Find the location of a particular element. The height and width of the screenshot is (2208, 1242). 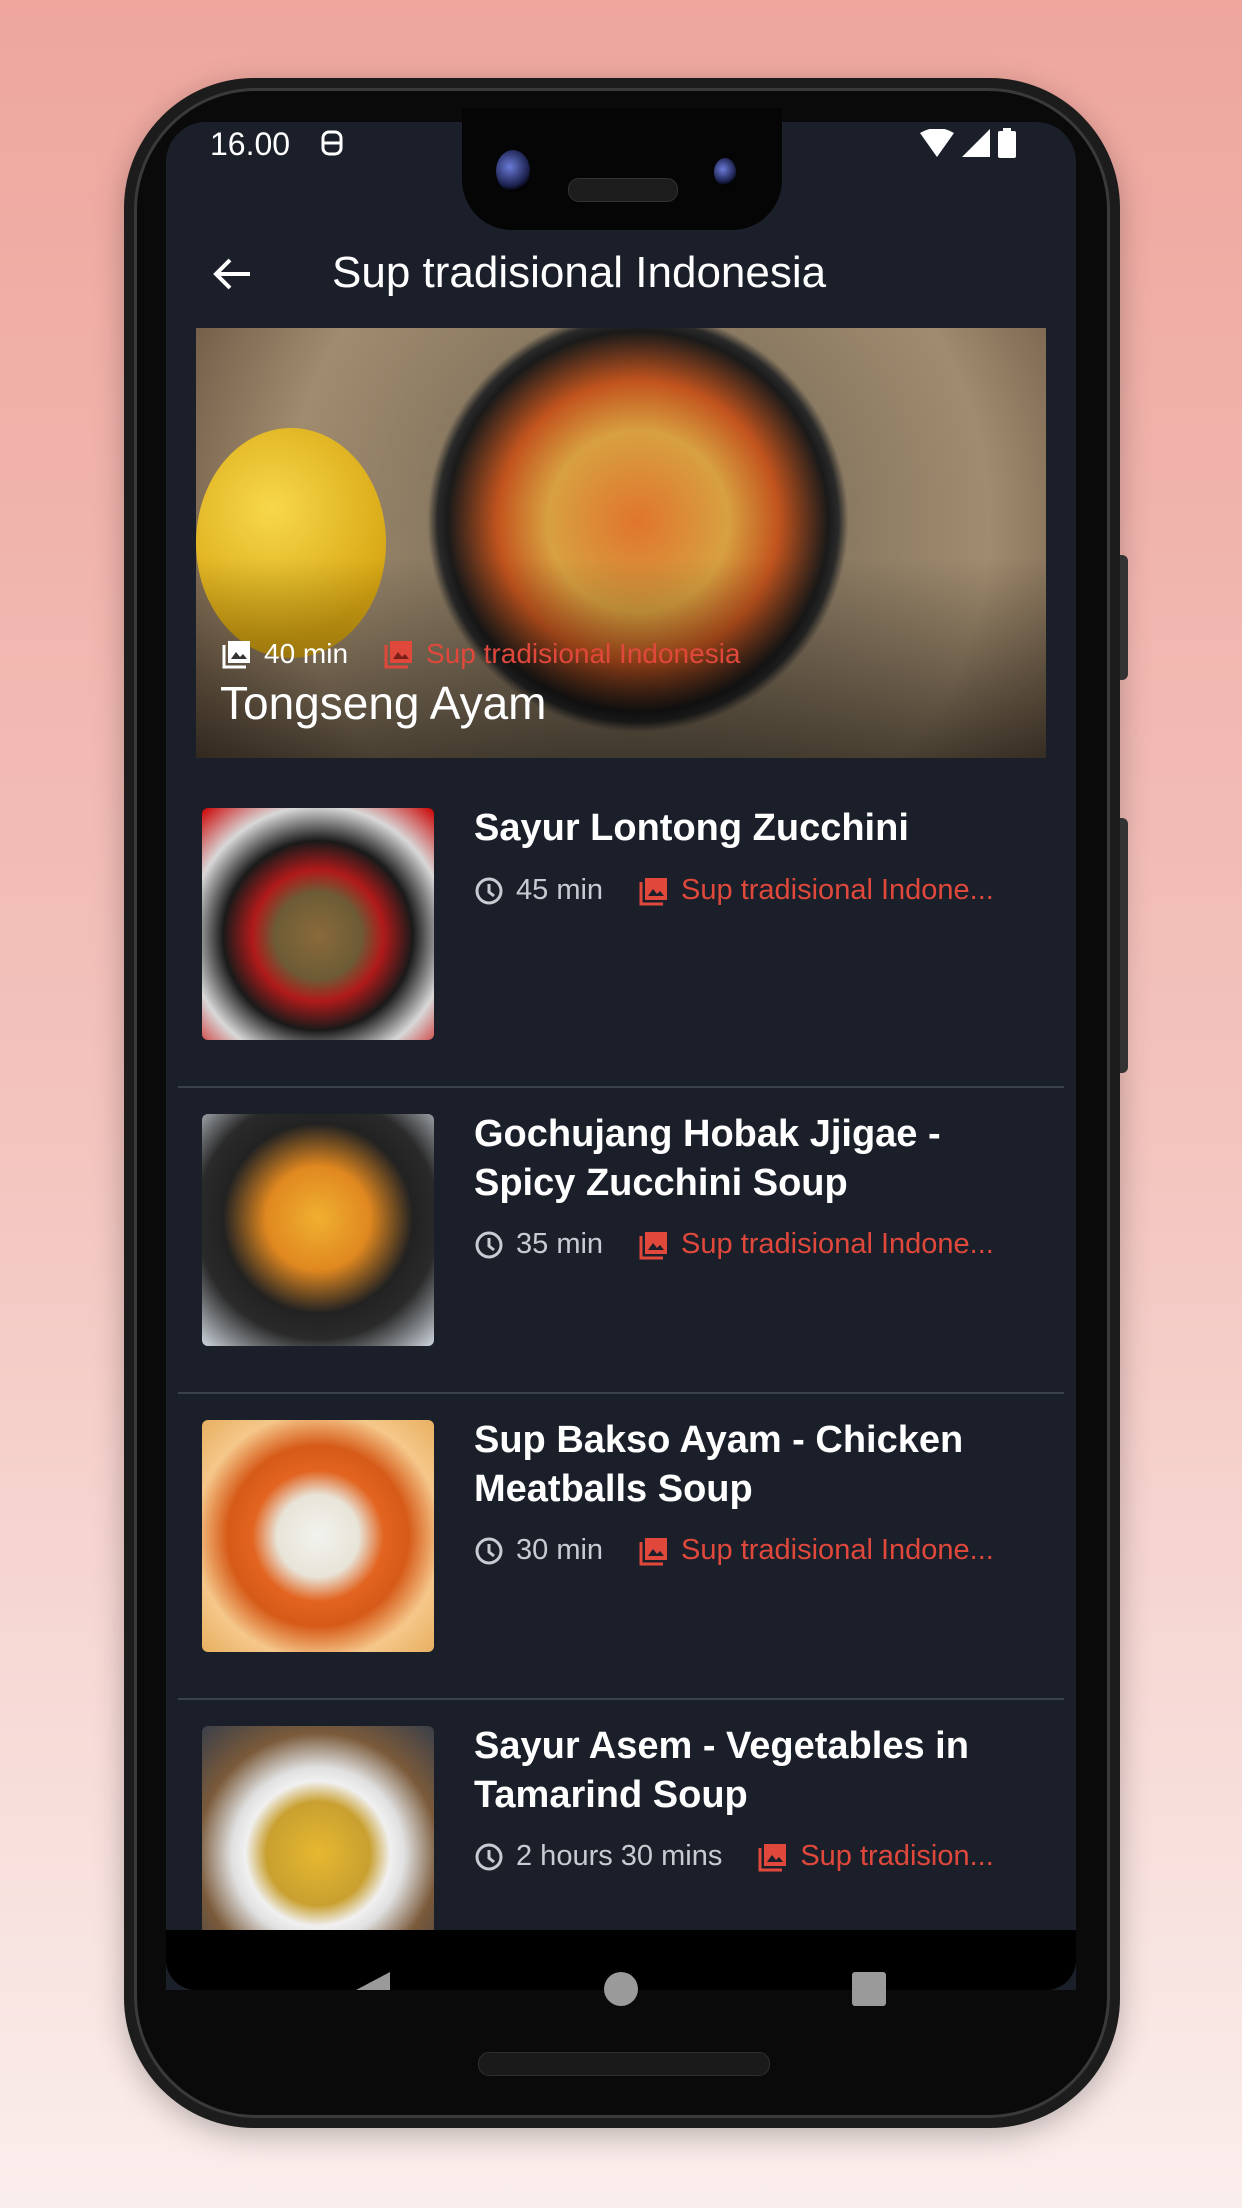

recipe-name: Sayur Asem - Vegetables in Tamarind Soup is located at coordinates (721, 1770).